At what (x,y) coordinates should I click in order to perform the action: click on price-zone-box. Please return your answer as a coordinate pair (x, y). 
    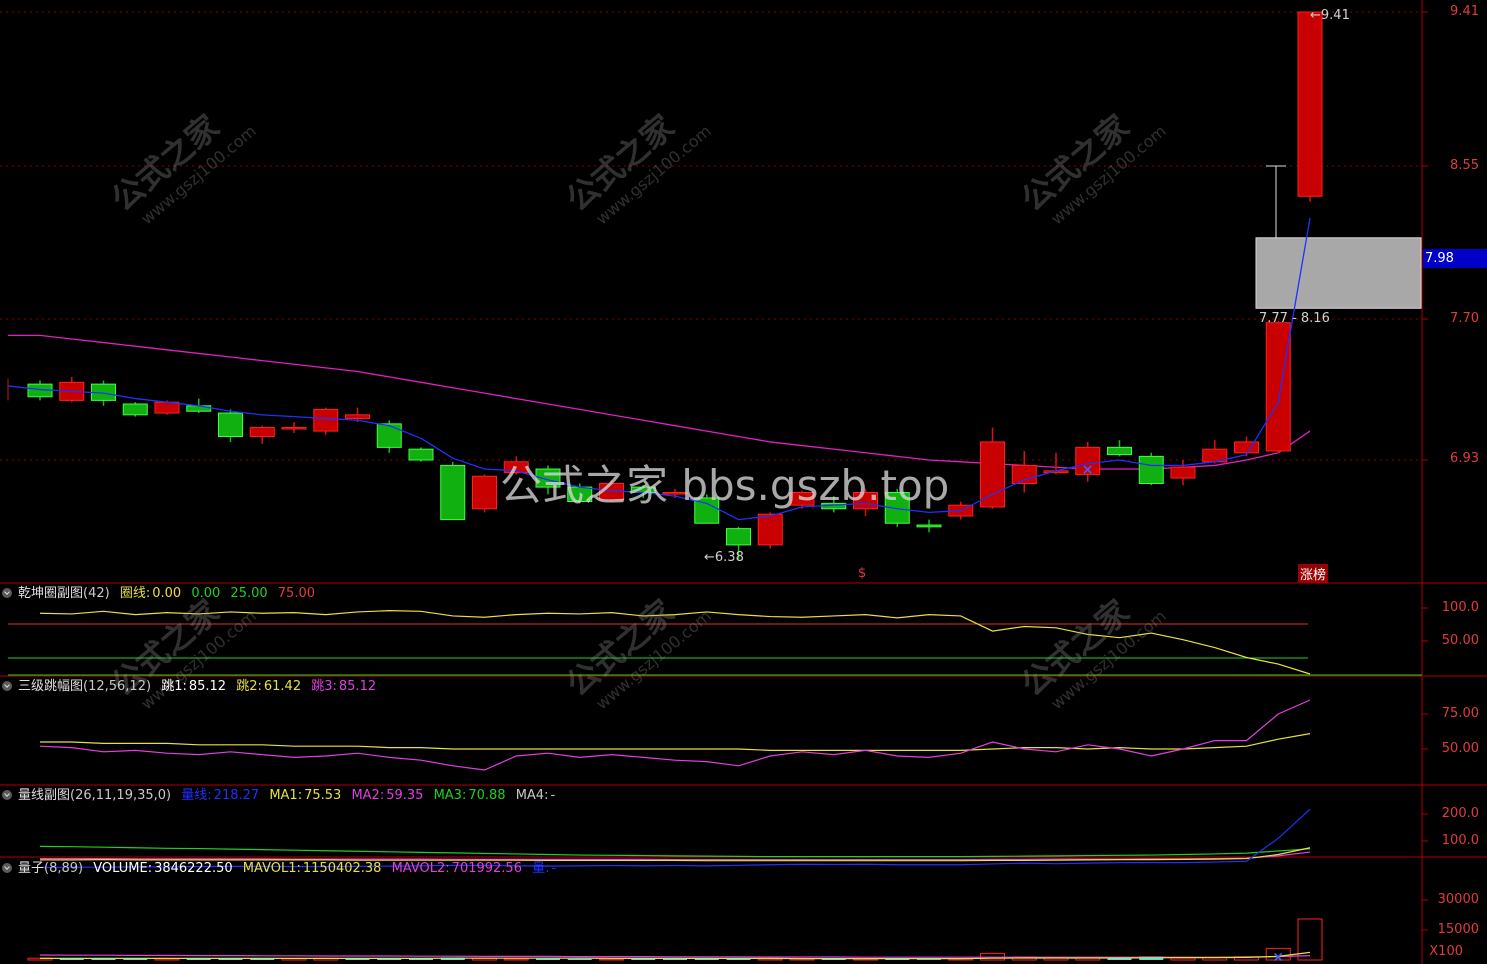
    Looking at the image, I should click on (1338, 273).